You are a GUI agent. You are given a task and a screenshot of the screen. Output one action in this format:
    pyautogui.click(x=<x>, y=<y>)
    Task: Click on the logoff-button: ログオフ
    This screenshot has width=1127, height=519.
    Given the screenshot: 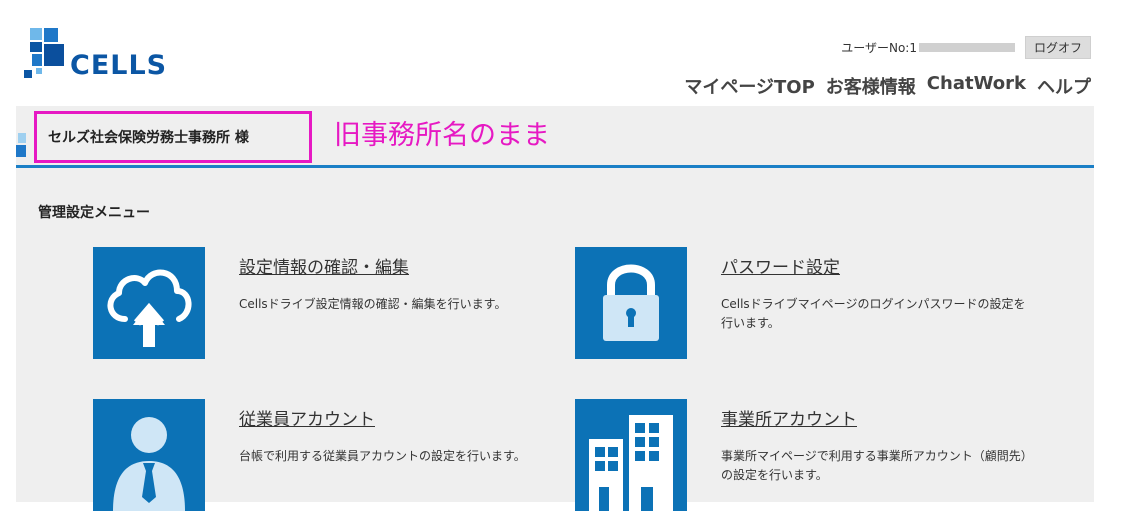 What is the action you would take?
    pyautogui.click(x=1057, y=47)
    